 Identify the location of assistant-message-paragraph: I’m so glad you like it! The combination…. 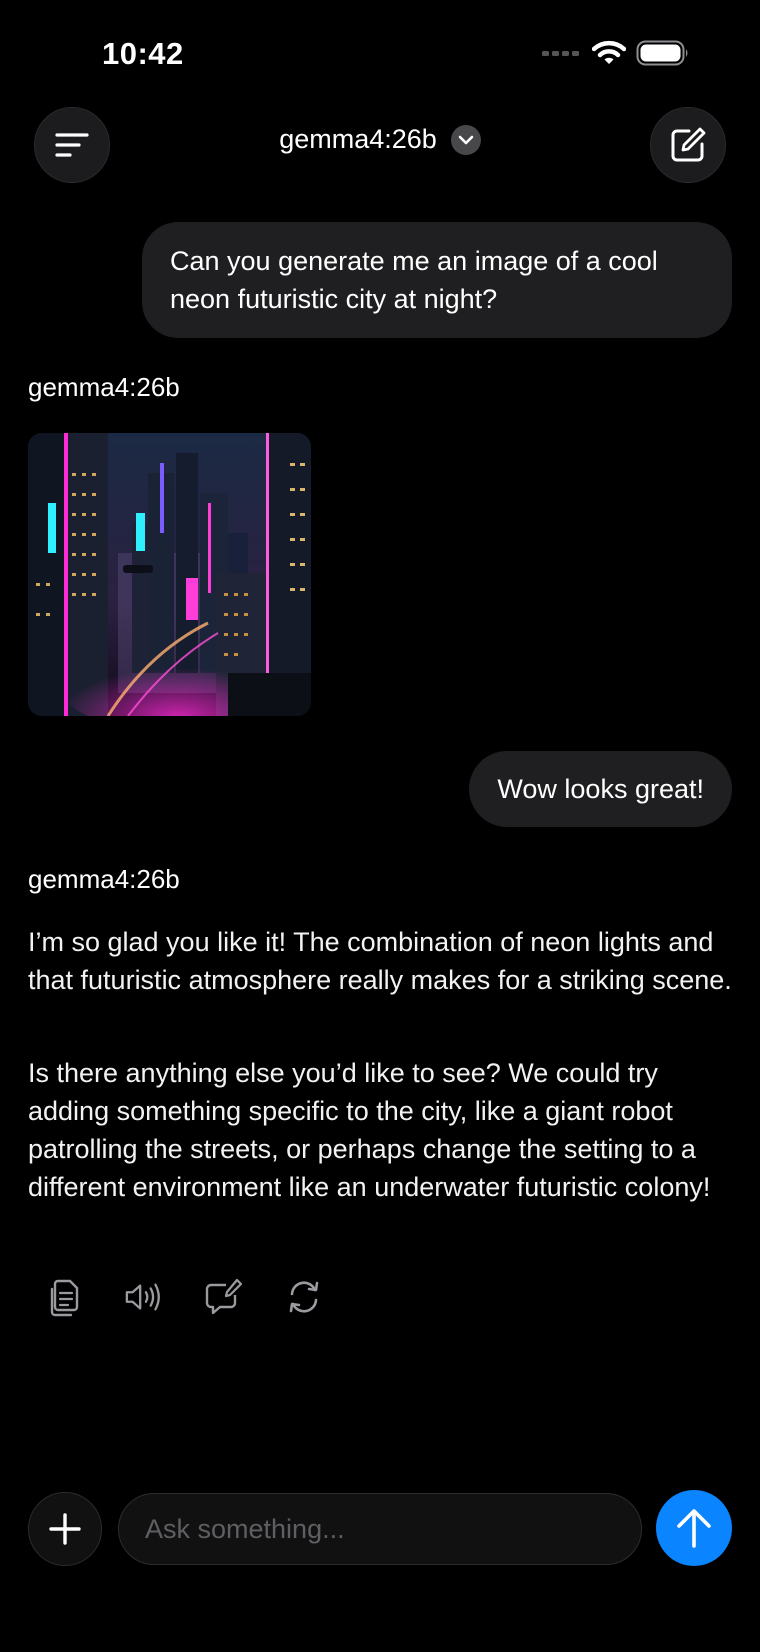
(380, 961).